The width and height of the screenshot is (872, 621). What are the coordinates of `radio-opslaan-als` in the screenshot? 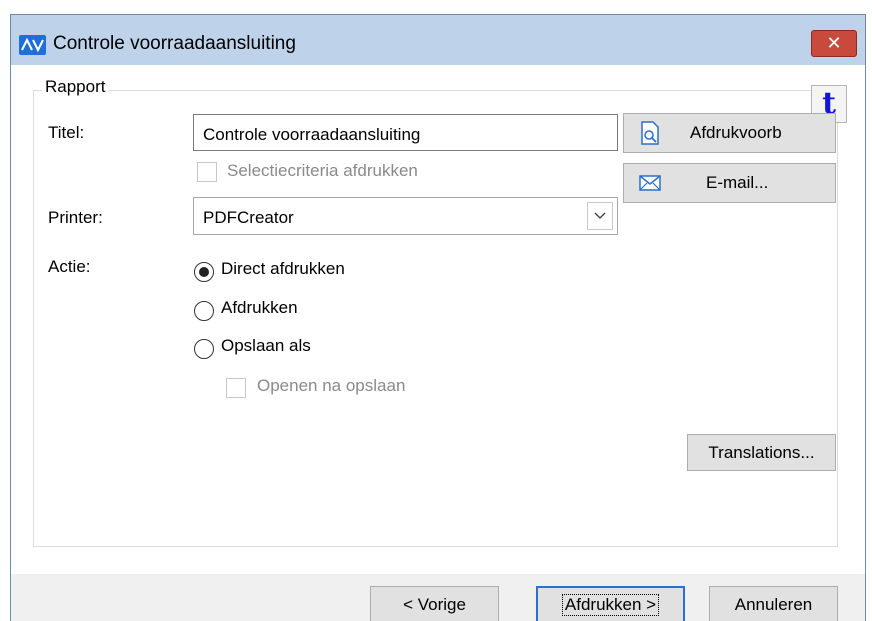 It's located at (204, 349).